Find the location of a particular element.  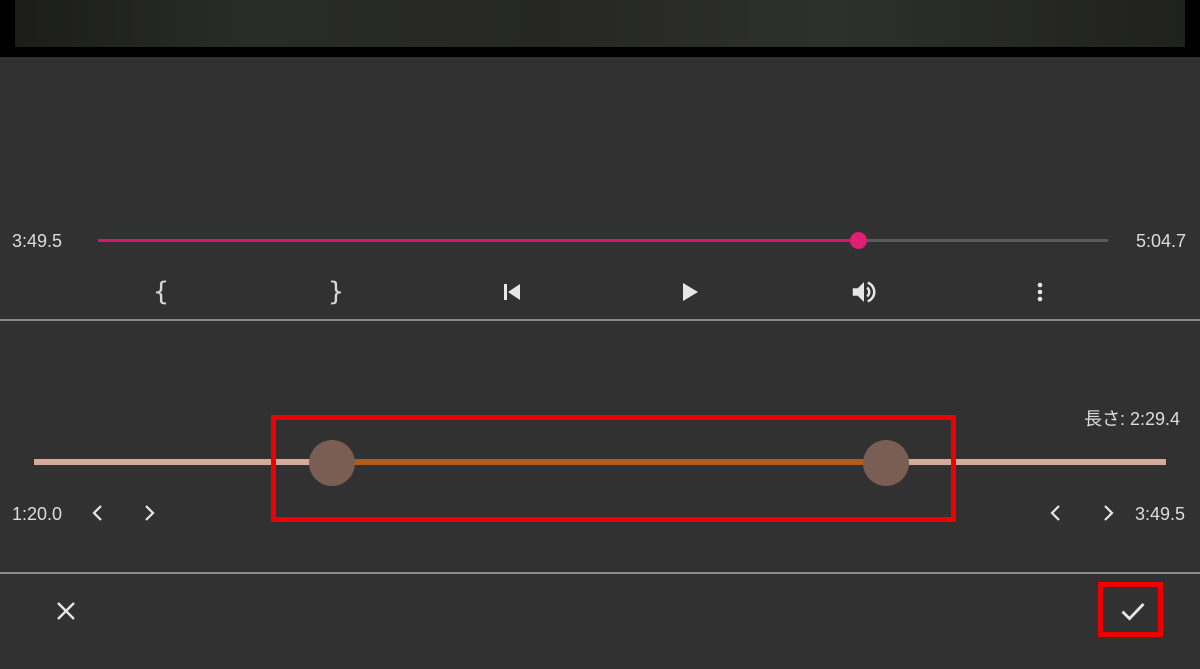

more-options-button is located at coordinates (1040, 292).